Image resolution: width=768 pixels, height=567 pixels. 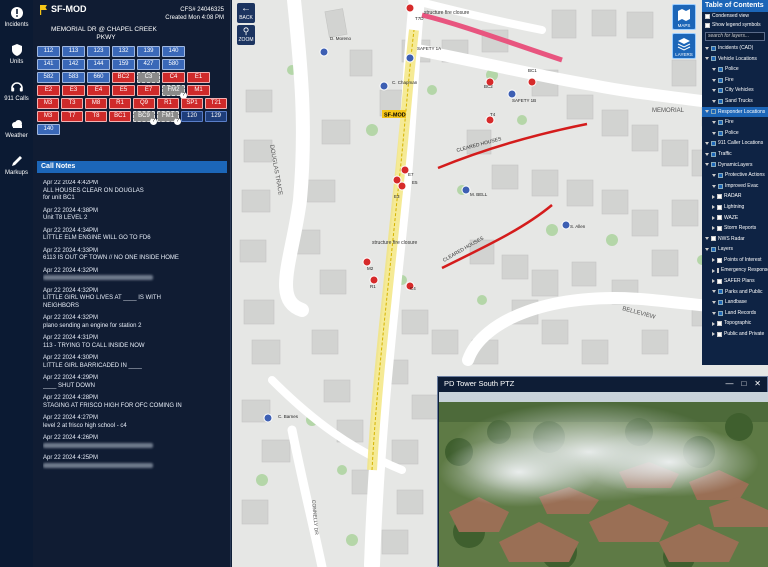 What do you see at coordinates (98, 90) in the screenshot?
I see `unit-chip: E4` at bounding box center [98, 90].